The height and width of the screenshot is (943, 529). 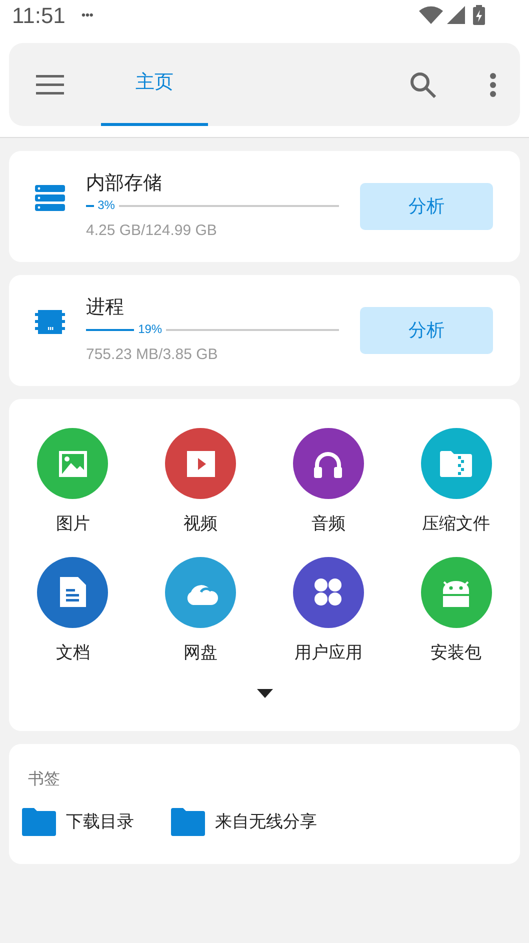 What do you see at coordinates (328, 653) in the screenshot?
I see `category-label: 用户应用` at bounding box center [328, 653].